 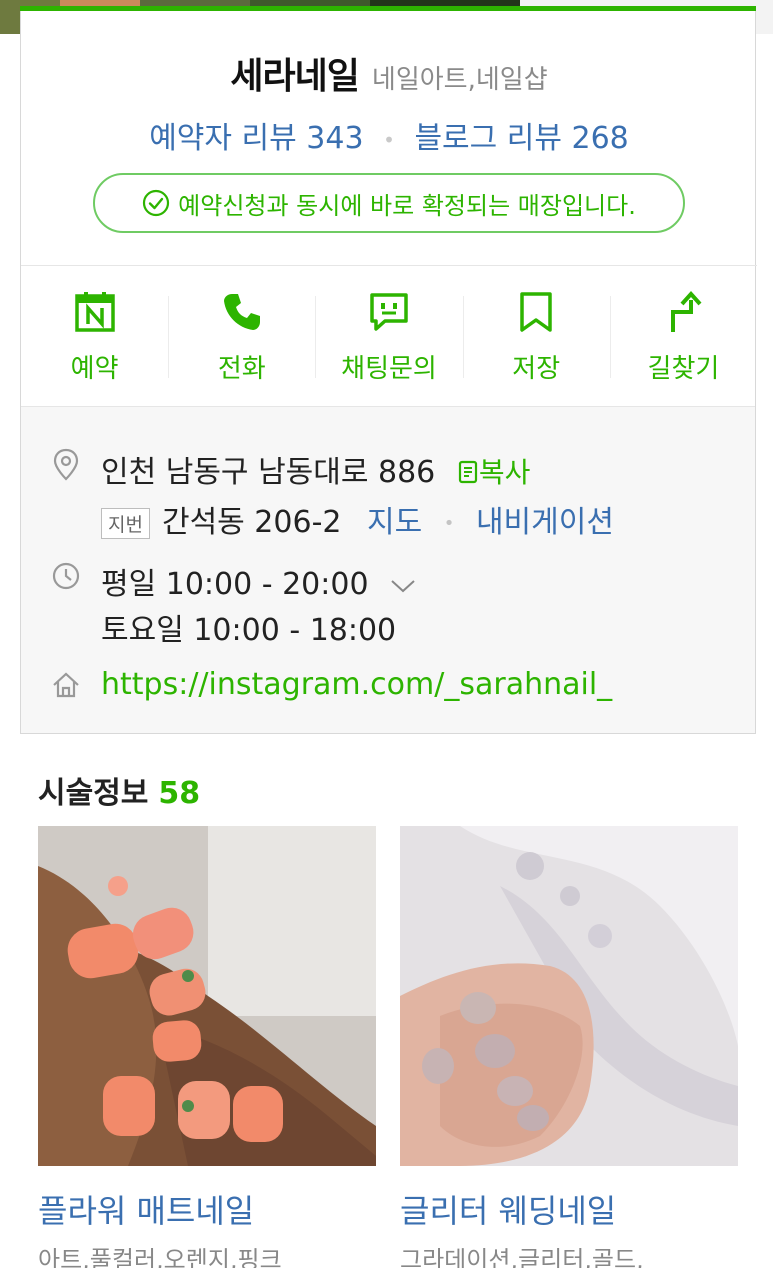 What do you see at coordinates (388, 8) in the screenshot?
I see `brand-accent-bar` at bounding box center [388, 8].